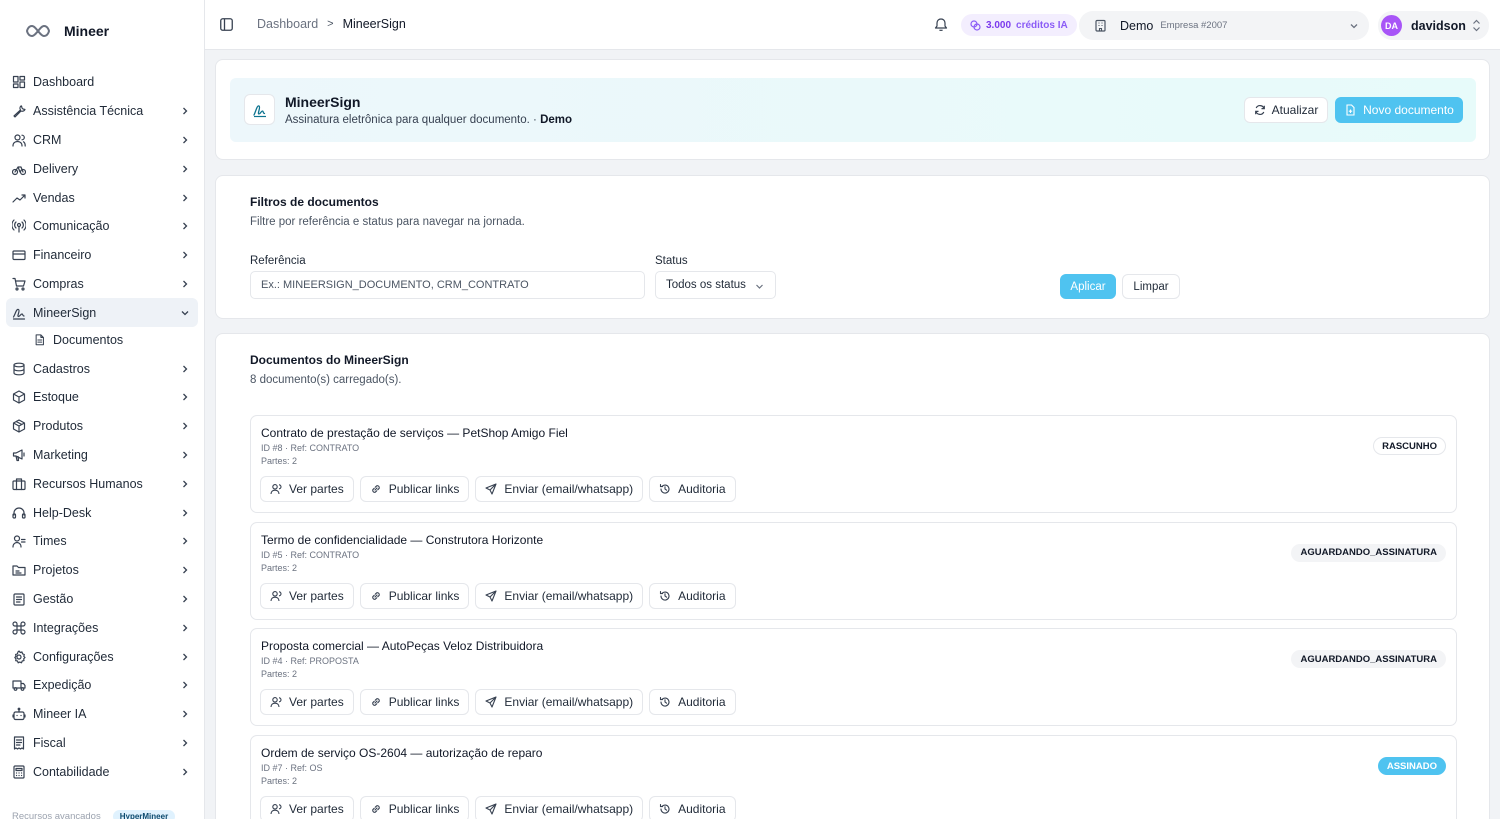  Describe the element at coordinates (102, 111) in the screenshot. I see `sidebar-item-assistencia-tecnica: Assistência Técnica` at that location.